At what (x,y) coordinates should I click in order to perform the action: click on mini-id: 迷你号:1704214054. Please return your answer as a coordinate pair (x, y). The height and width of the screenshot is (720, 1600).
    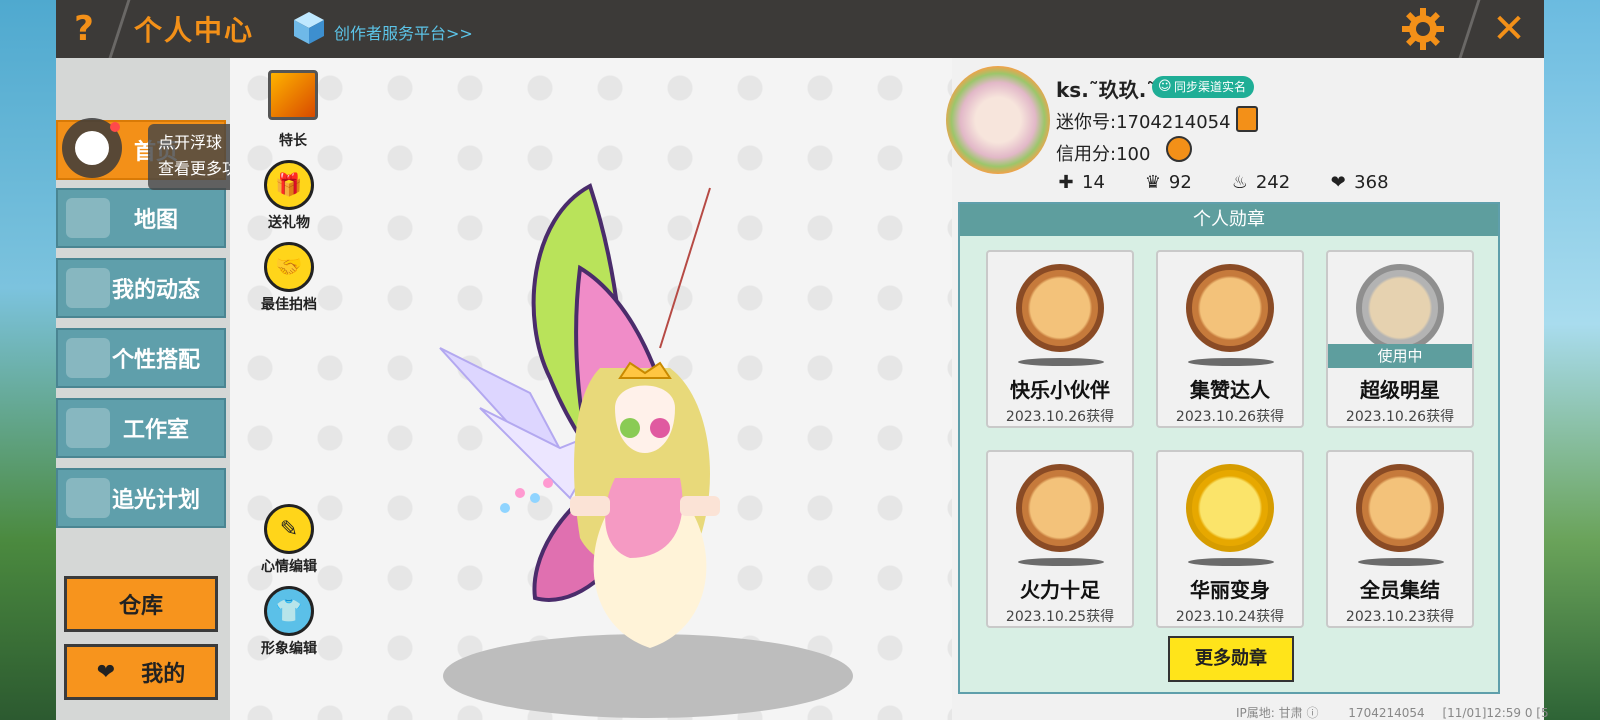
    Looking at the image, I should click on (1143, 122).